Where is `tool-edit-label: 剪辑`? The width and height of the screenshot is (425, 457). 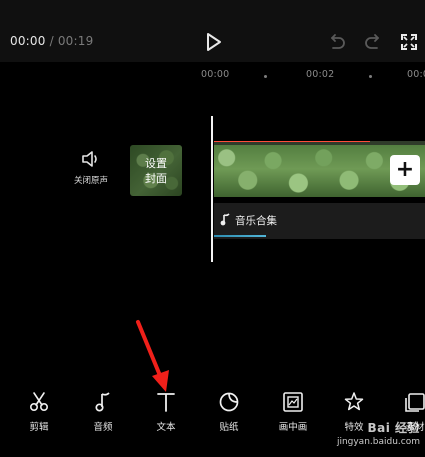 tool-edit-label: 剪辑 is located at coordinates (39, 427).